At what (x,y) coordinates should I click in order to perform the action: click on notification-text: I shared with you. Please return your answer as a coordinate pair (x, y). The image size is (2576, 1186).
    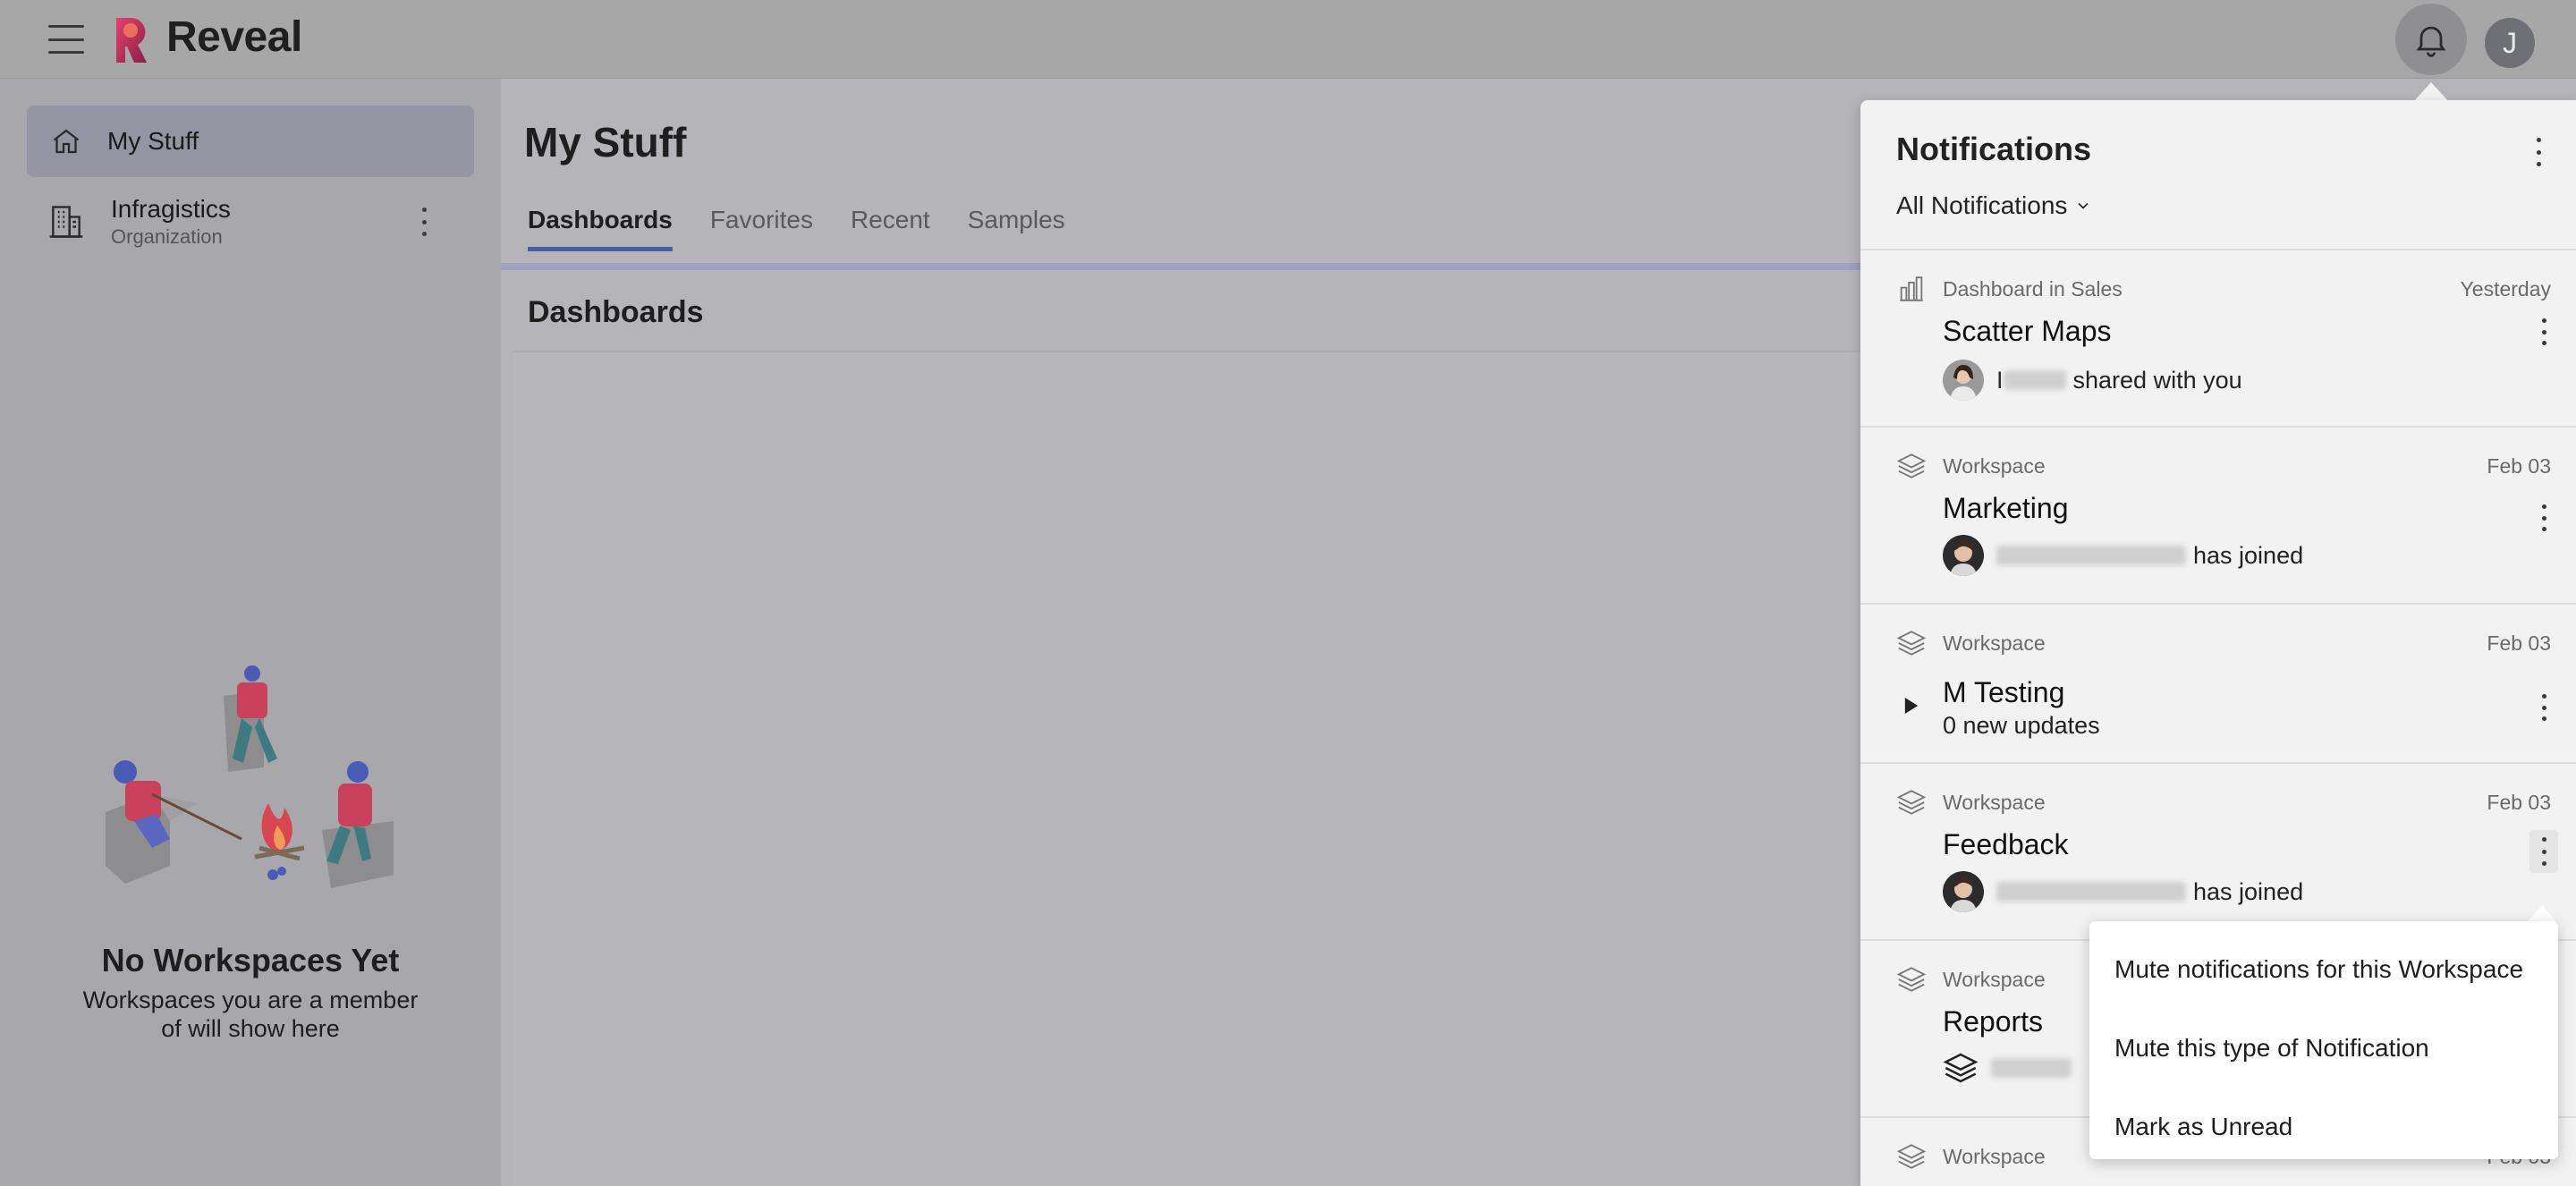
    Looking at the image, I should click on (2092, 380).